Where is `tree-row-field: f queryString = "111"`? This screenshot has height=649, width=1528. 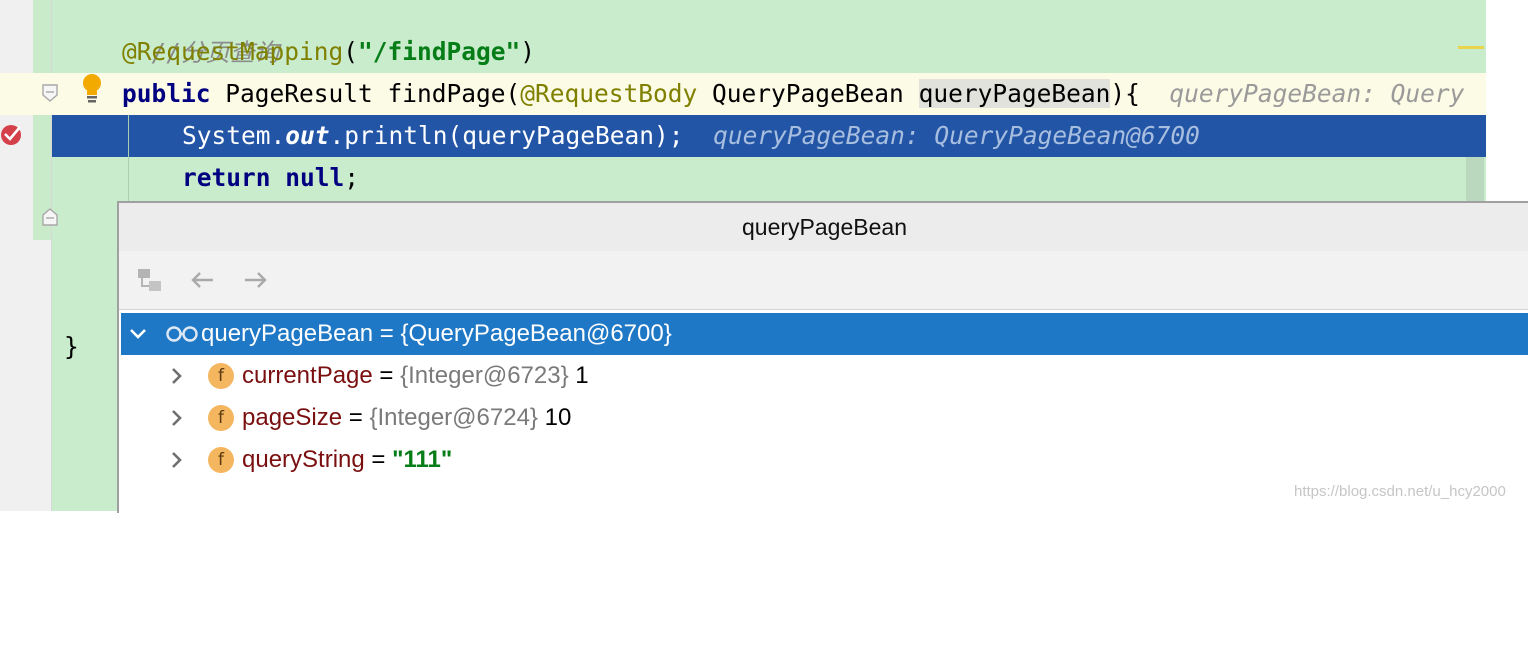
tree-row-field: f queryString = "111" is located at coordinates (824, 460).